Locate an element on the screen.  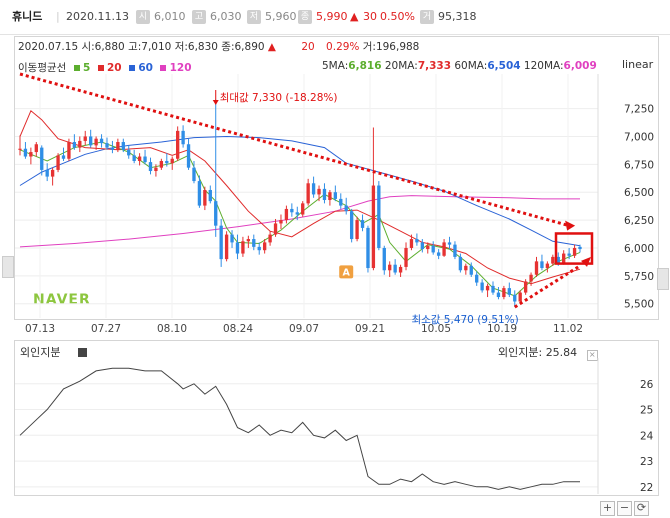
x-tick-label: 08.24 is located at coordinates (238, 329).